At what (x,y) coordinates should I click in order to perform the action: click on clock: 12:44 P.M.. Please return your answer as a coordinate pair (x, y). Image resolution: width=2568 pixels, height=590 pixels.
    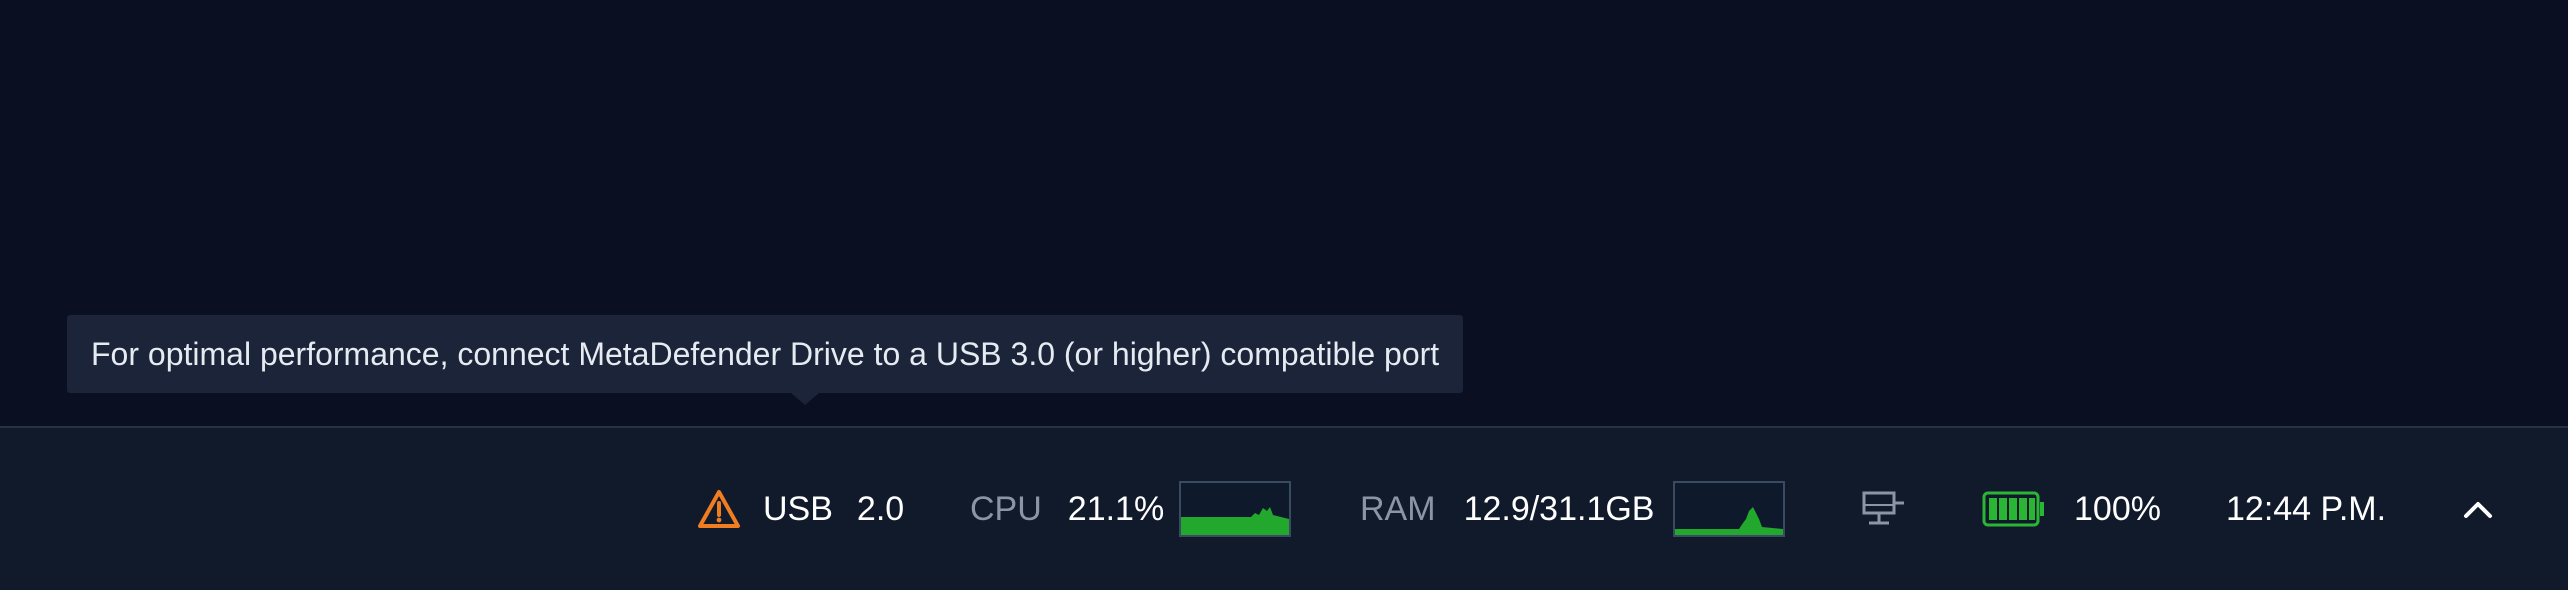
    Looking at the image, I should click on (2306, 509).